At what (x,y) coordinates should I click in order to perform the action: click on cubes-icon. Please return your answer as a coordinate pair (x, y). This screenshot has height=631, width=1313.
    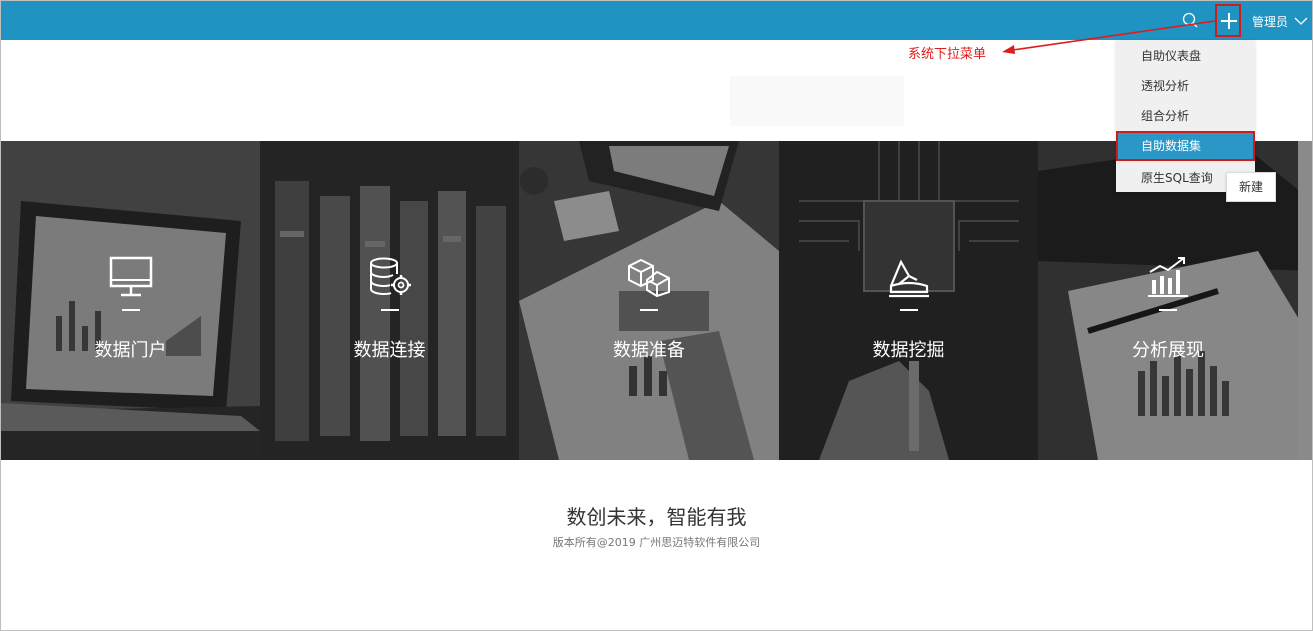
    Looking at the image, I should click on (649, 278).